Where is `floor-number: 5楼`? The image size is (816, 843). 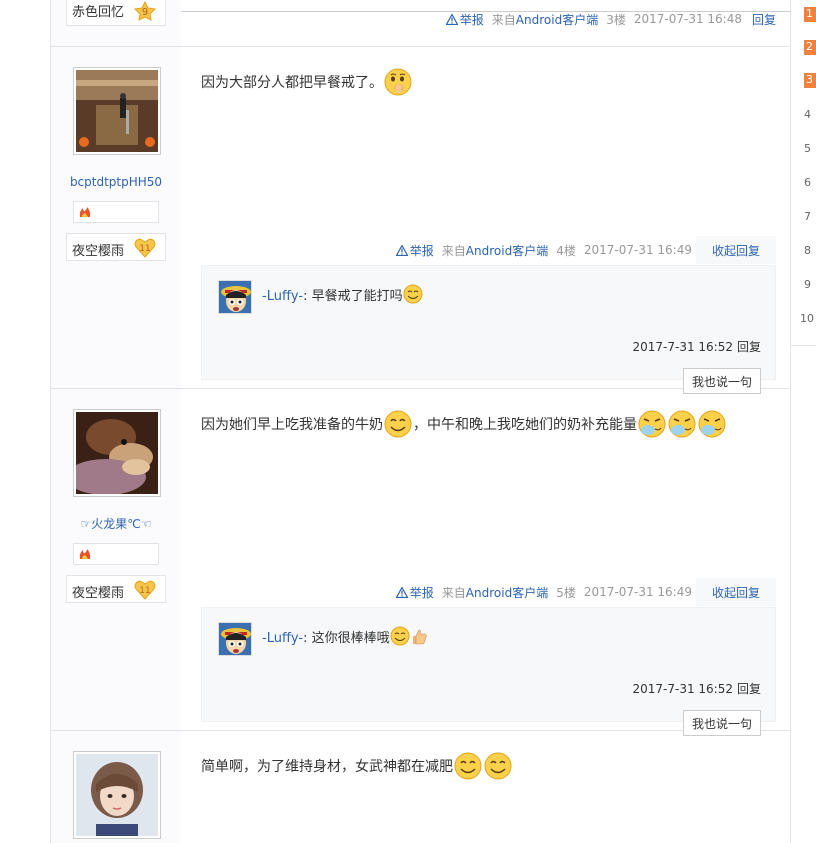
floor-number: 5楼 is located at coordinates (566, 592).